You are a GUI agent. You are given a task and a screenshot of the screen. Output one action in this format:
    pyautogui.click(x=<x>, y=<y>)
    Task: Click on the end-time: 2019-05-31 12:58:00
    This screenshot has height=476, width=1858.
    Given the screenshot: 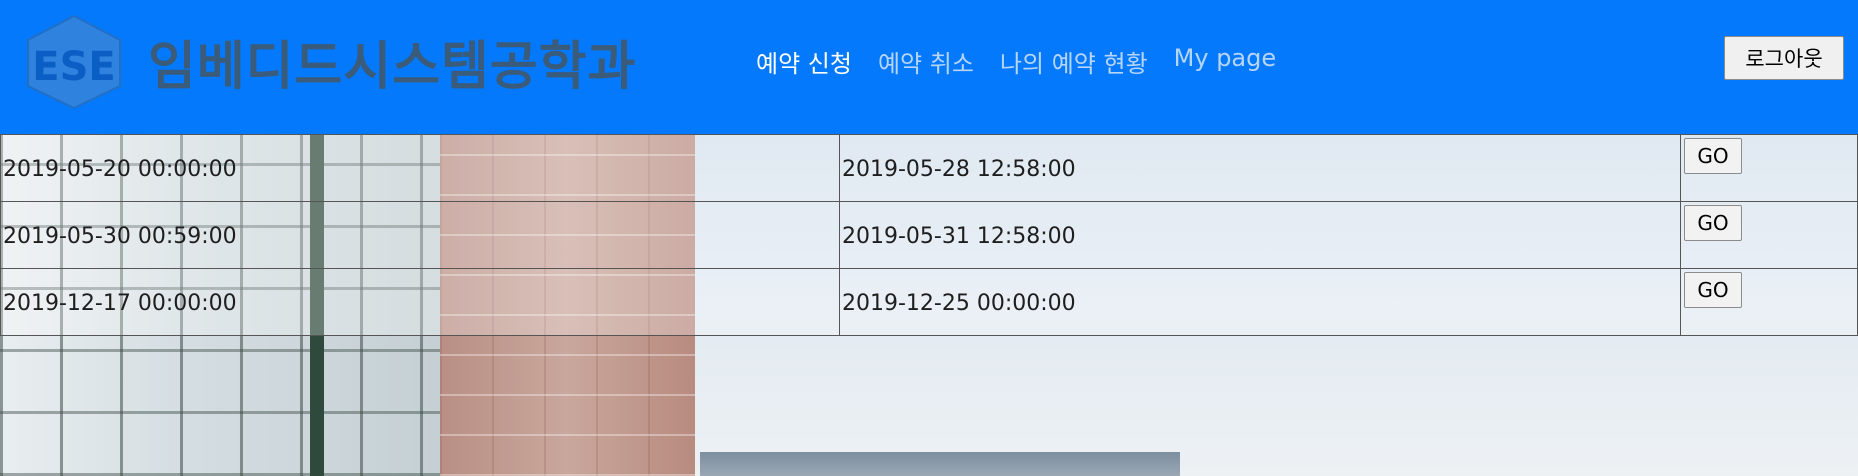 What is the action you would take?
    pyautogui.click(x=959, y=236)
    